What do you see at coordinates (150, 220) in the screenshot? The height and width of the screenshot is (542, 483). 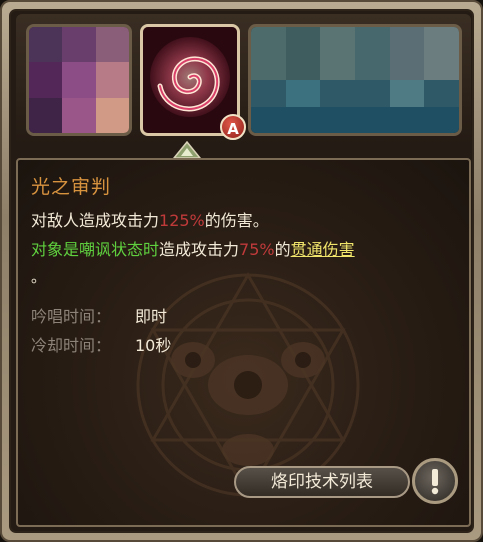 I see `skill-description-line-1: 对敌人造成攻击力125%的伤害。` at bounding box center [150, 220].